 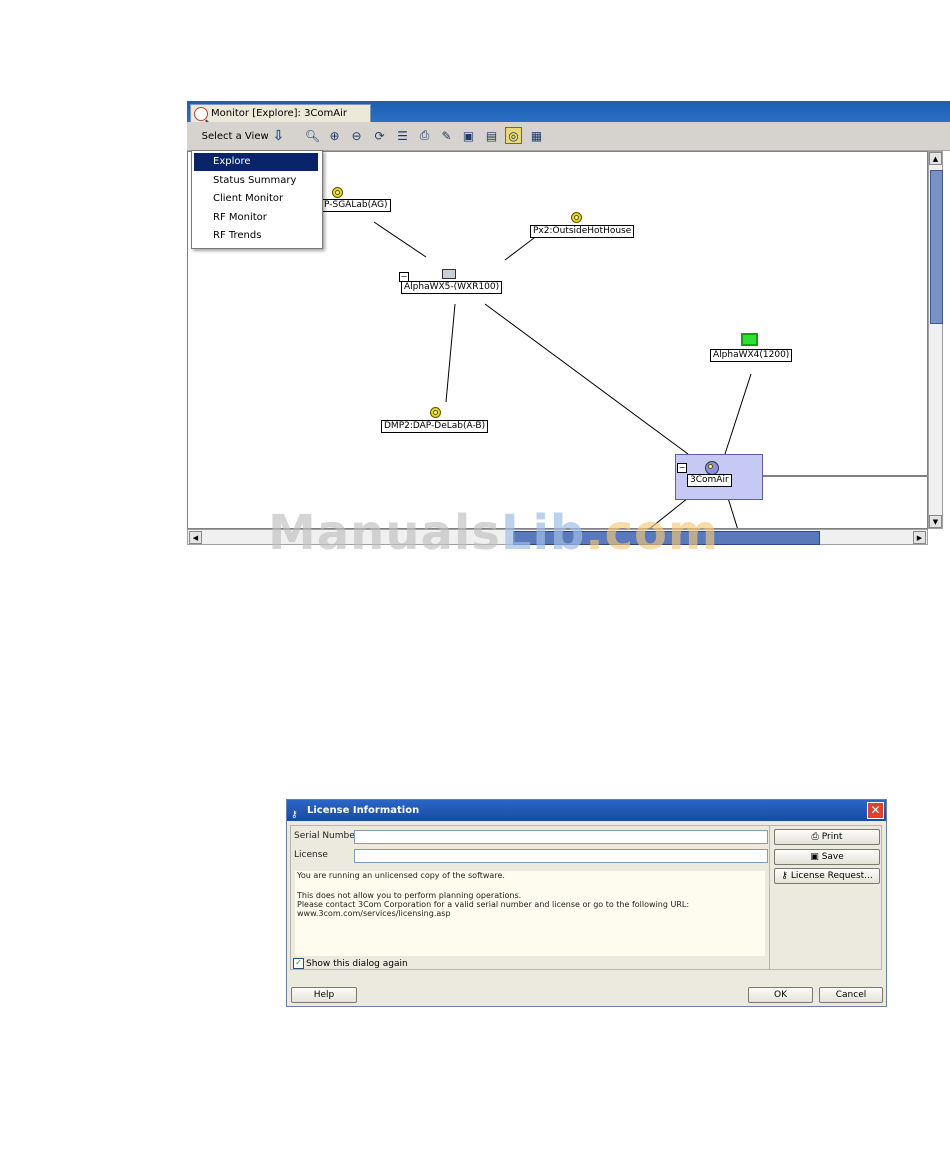 I want to click on dialog-button-bar: Help OK Cancel, so click(x=586, y=989).